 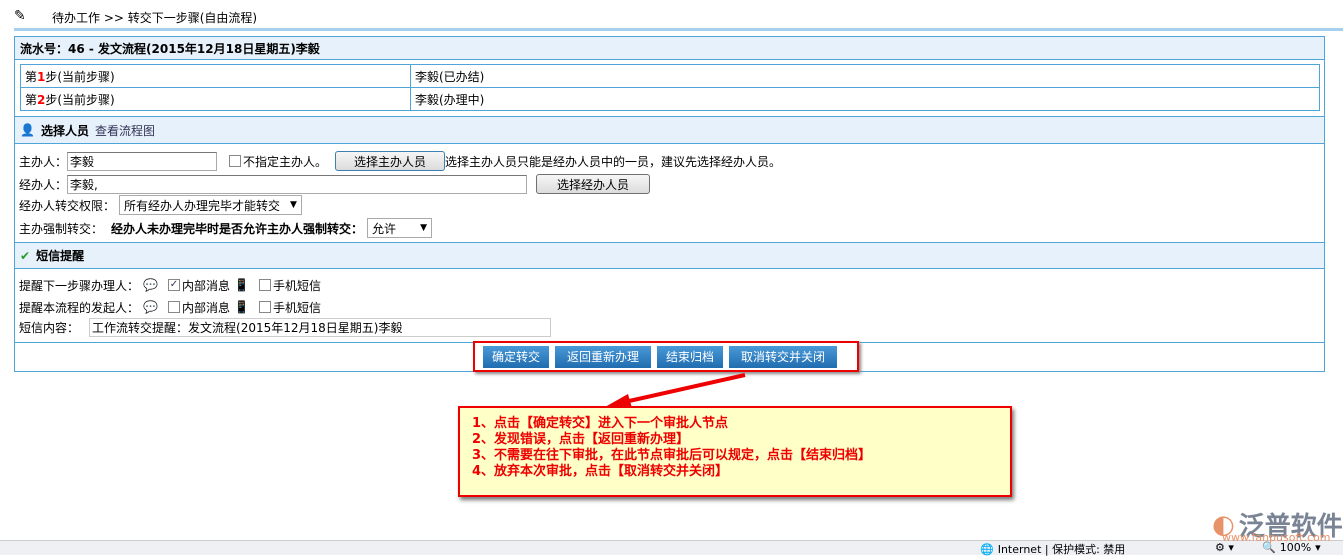 What do you see at coordinates (43, 161) in the screenshot?
I see `host-label: 主办人：` at bounding box center [43, 161].